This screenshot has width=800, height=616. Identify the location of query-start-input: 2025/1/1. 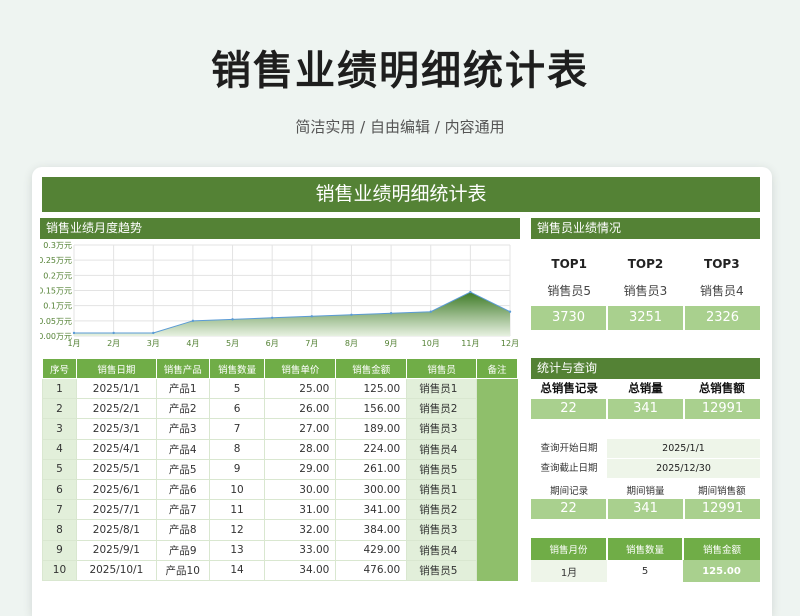
(683, 449).